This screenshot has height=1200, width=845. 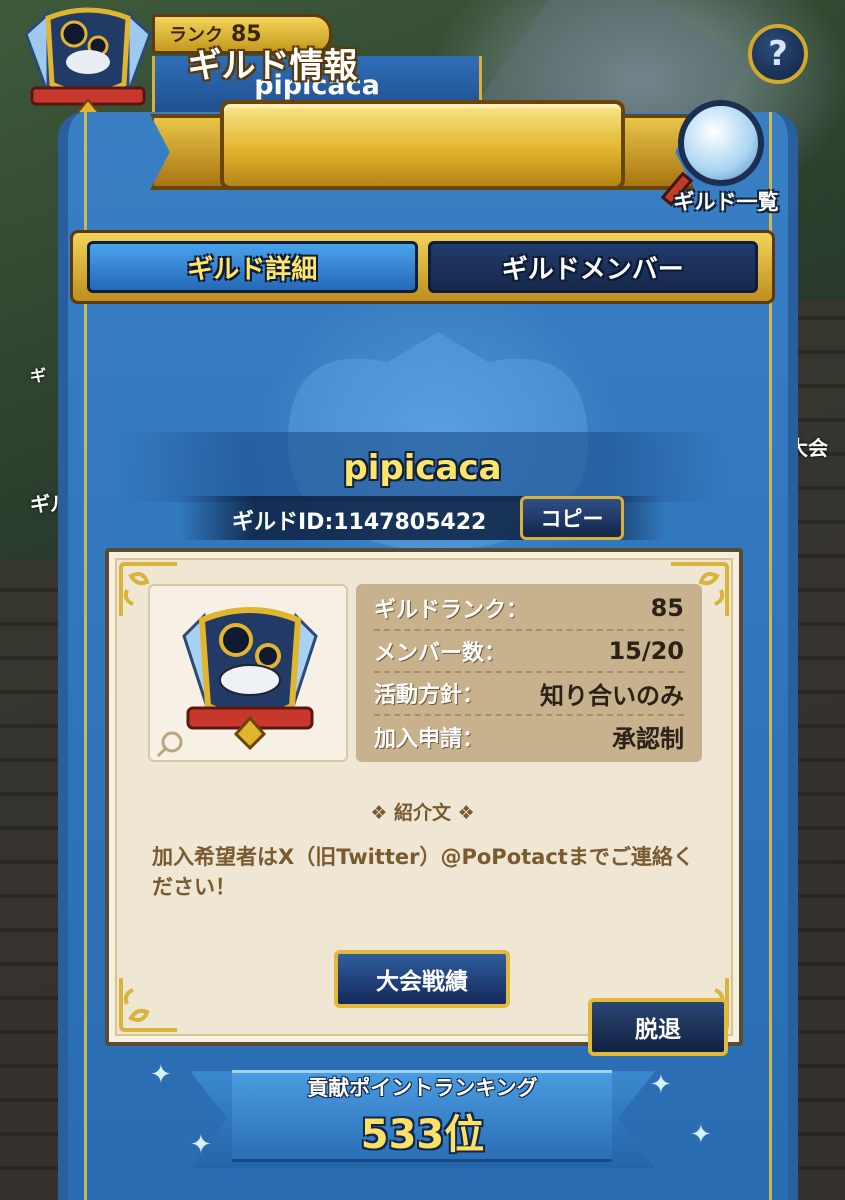 What do you see at coordinates (382, 813) in the screenshot?
I see `diamond-left-icon: ❖` at bounding box center [382, 813].